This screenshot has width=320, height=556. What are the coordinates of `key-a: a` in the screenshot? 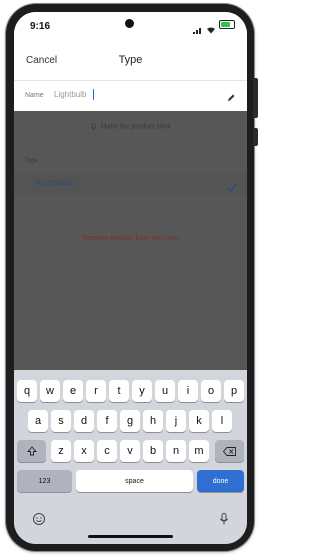 It's located at (38, 421).